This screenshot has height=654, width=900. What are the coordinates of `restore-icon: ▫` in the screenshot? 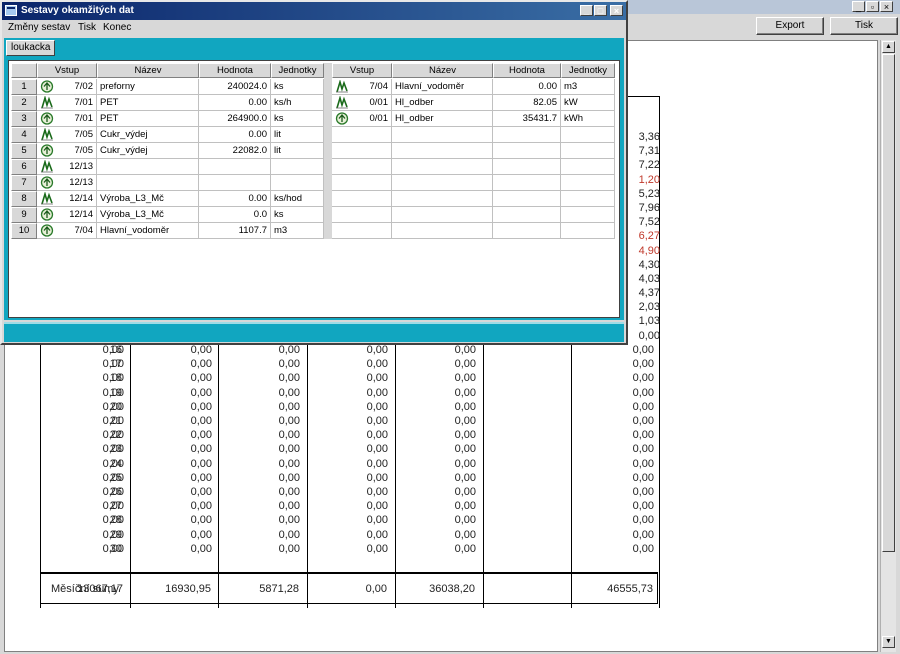 It's located at (872, 6).